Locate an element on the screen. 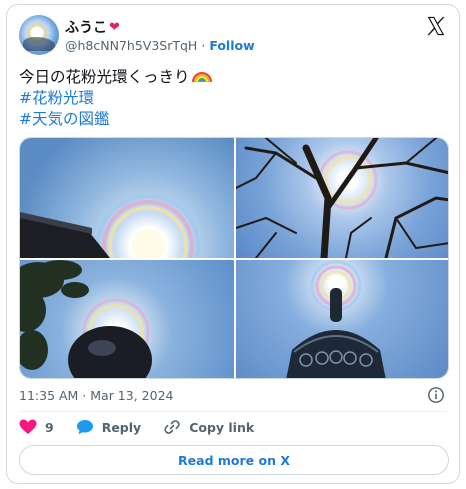 The image size is (466, 489). hashtag-link: #花粉光環 is located at coordinates (115, 98).